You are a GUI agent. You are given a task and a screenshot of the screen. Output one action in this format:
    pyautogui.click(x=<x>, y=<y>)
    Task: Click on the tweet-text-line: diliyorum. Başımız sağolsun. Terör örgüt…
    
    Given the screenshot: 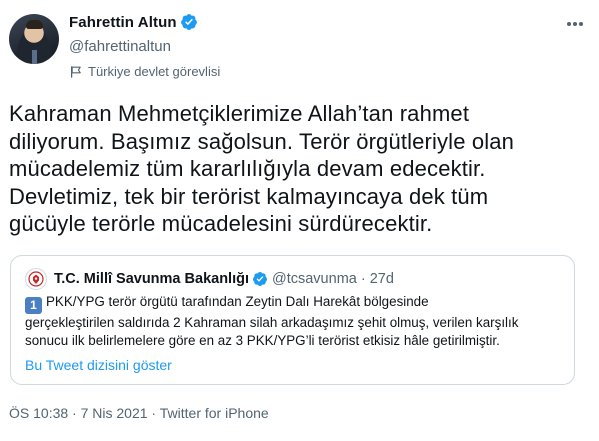 What is the action you would take?
    pyautogui.click(x=262, y=141)
    